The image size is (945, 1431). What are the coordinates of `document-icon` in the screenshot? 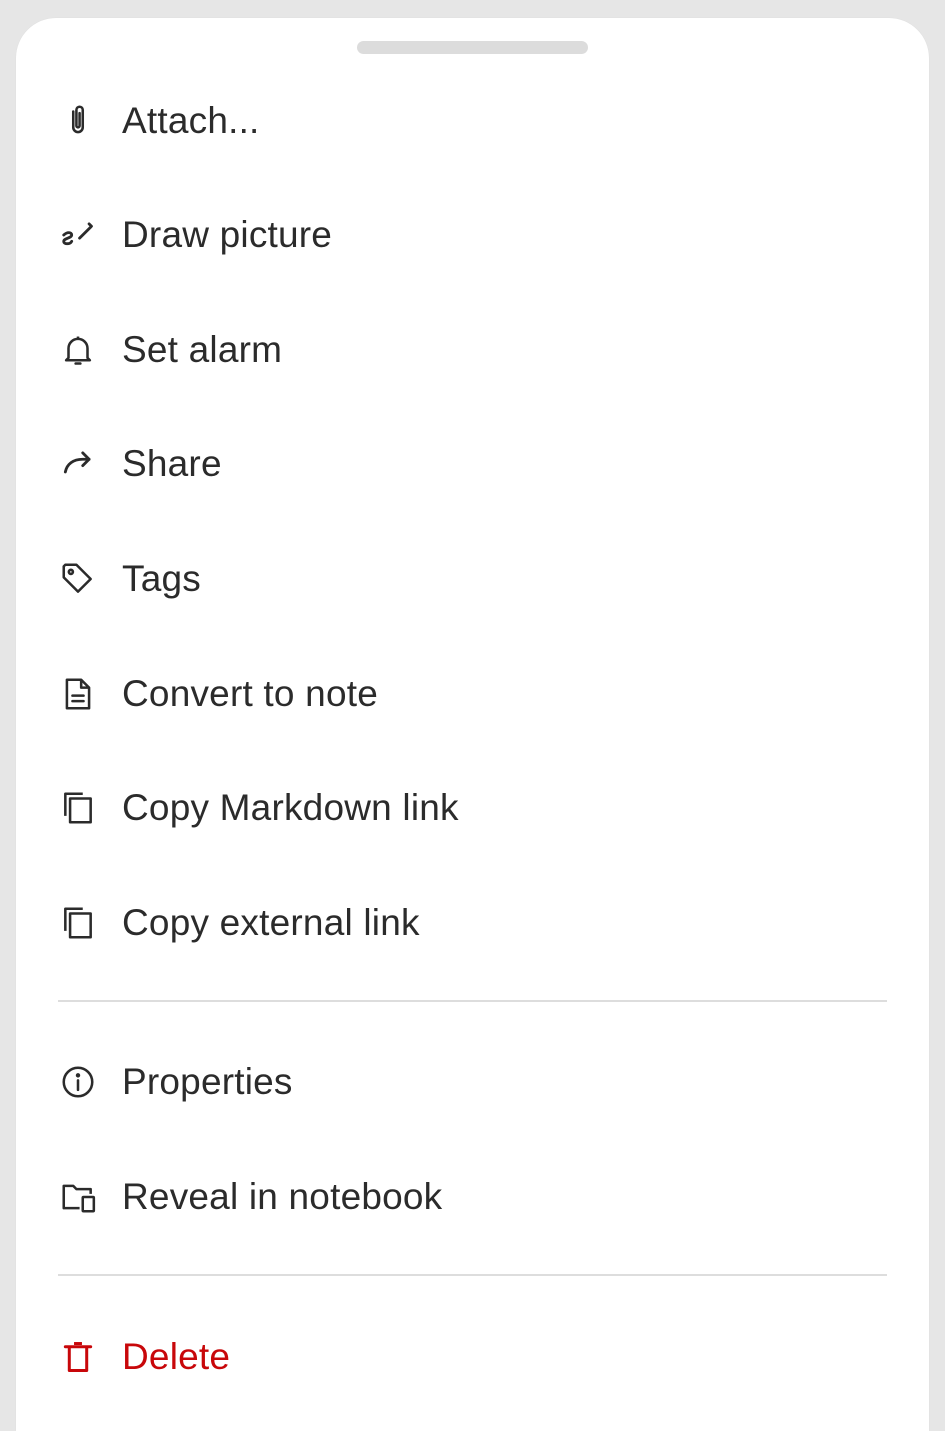 It's located at (78, 694).